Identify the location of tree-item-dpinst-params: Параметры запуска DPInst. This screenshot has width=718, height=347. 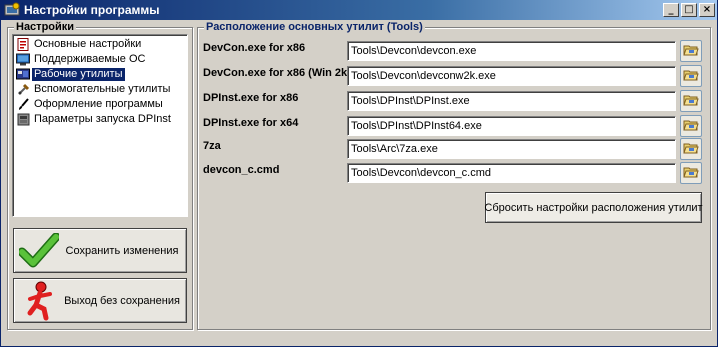
(101, 119).